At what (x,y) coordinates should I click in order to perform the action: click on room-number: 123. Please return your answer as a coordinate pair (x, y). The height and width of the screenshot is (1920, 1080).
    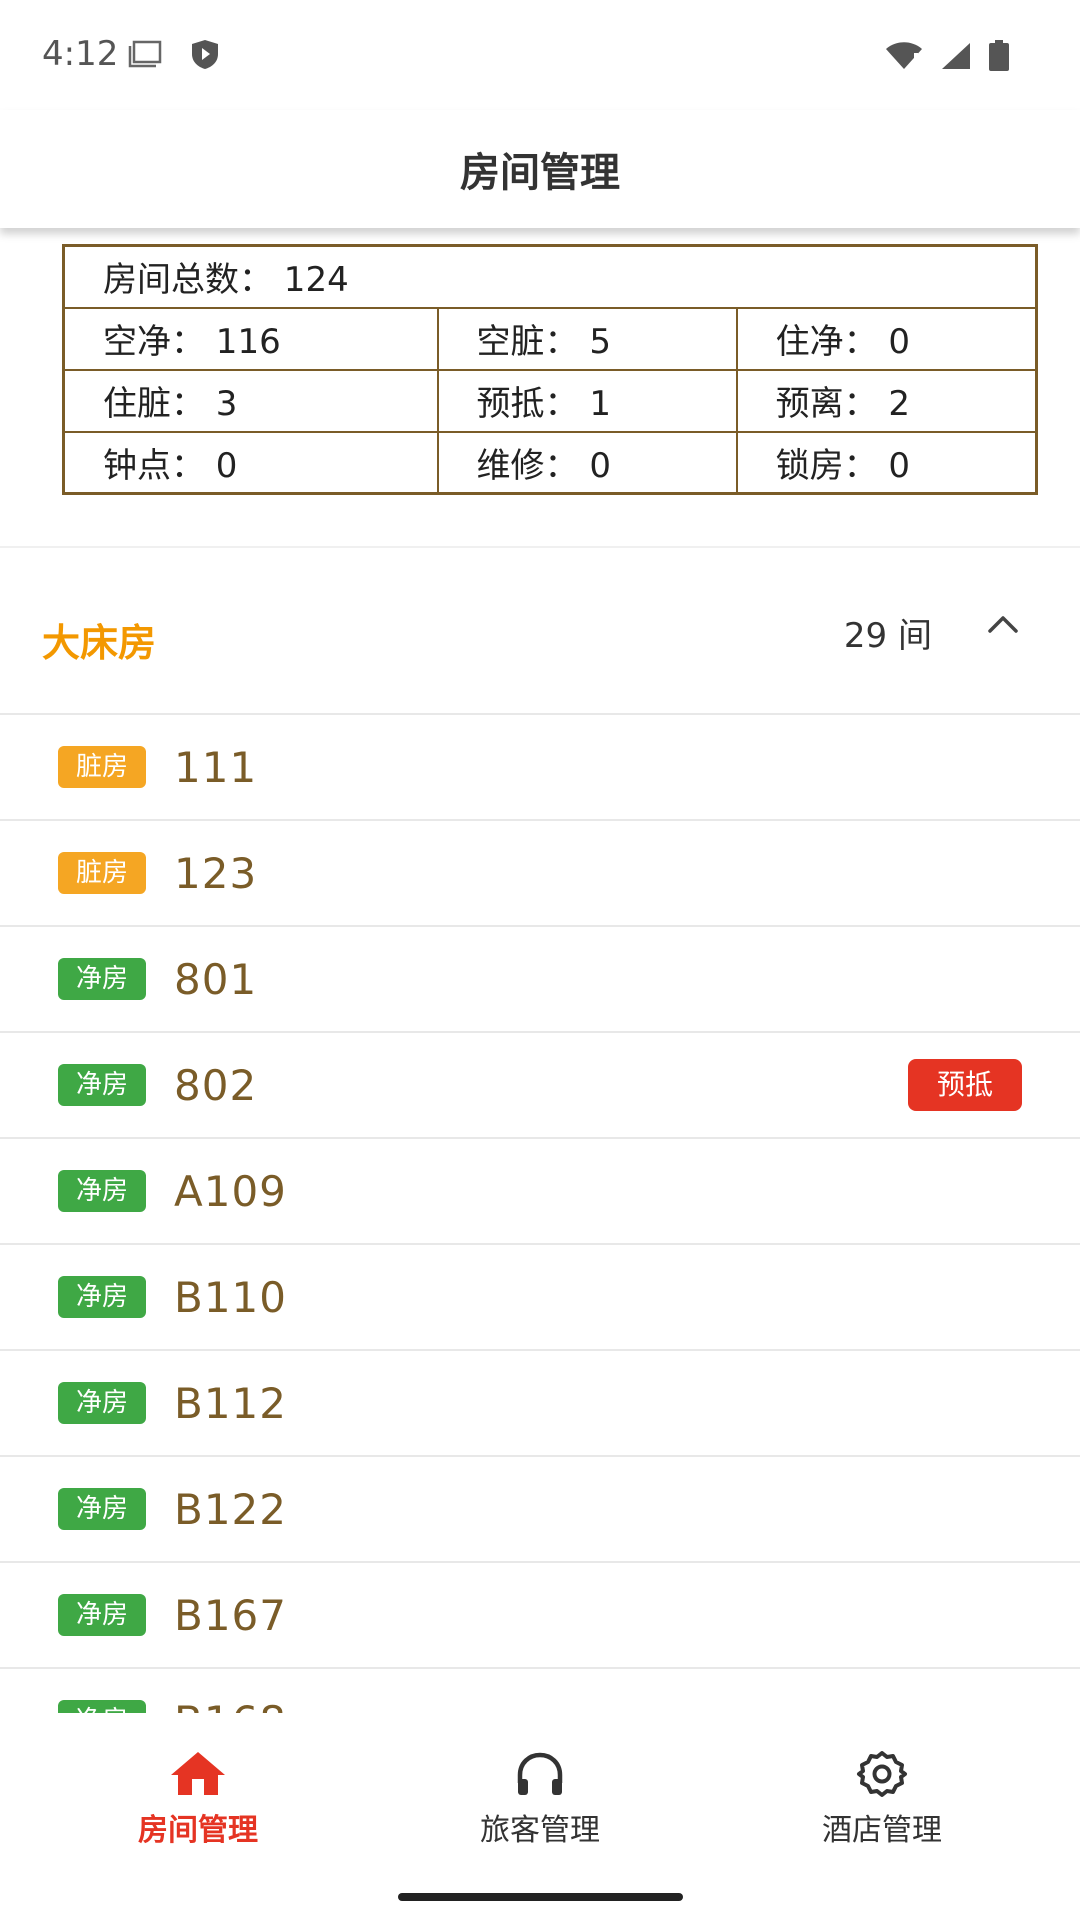
    Looking at the image, I should click on (216, 873).